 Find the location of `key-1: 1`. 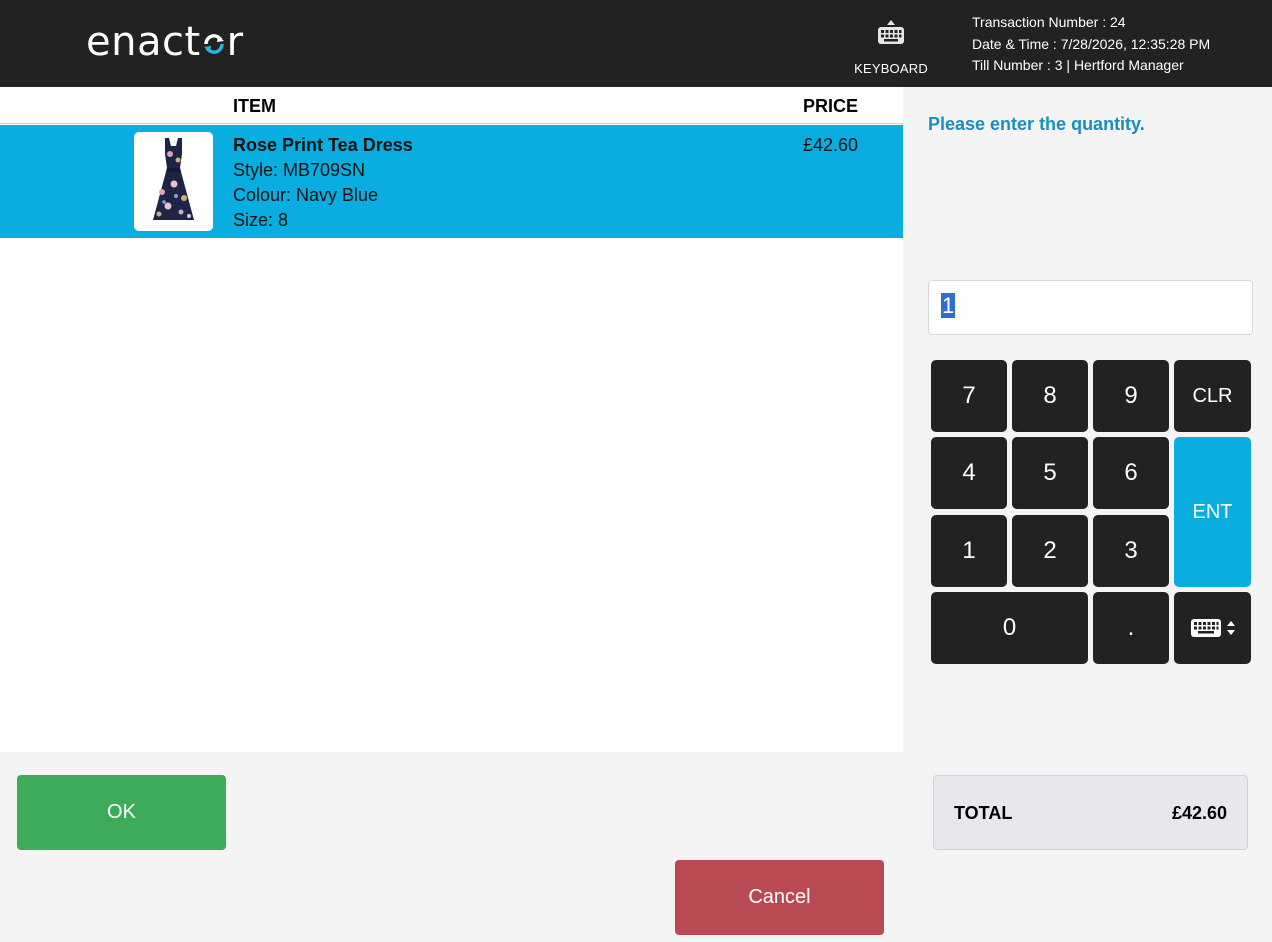

key-1: 1 is located at coordinates (969, 551).